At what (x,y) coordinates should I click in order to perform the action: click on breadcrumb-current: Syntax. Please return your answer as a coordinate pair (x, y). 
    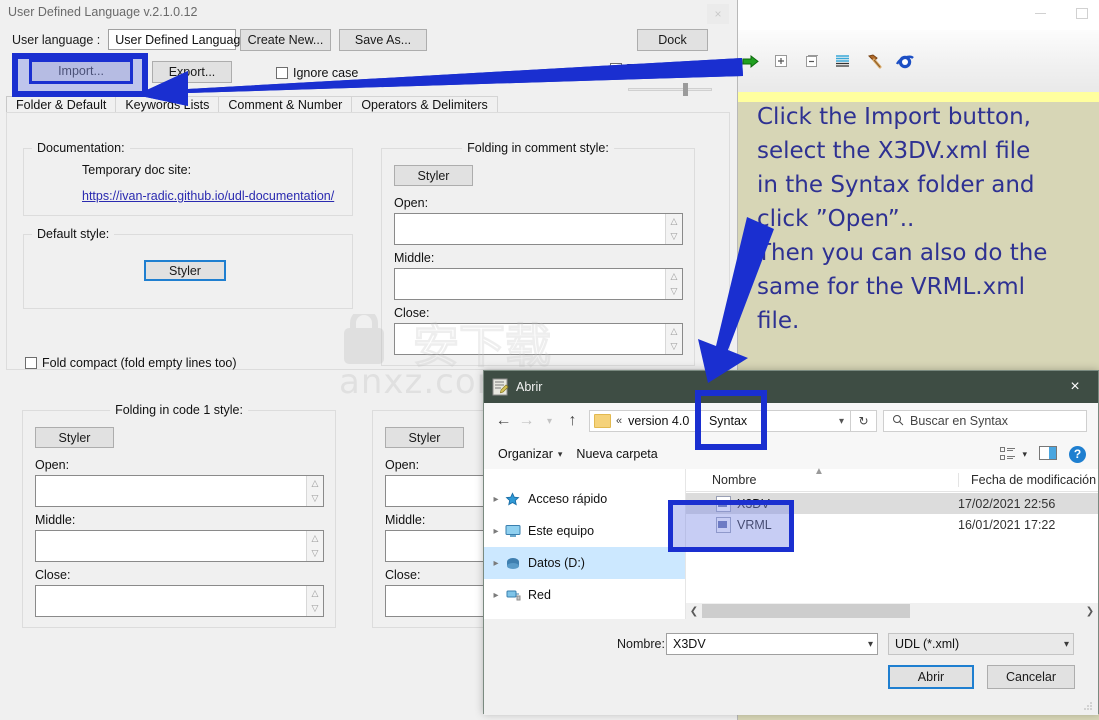
    Looking at the image, I should click on (728, 421).